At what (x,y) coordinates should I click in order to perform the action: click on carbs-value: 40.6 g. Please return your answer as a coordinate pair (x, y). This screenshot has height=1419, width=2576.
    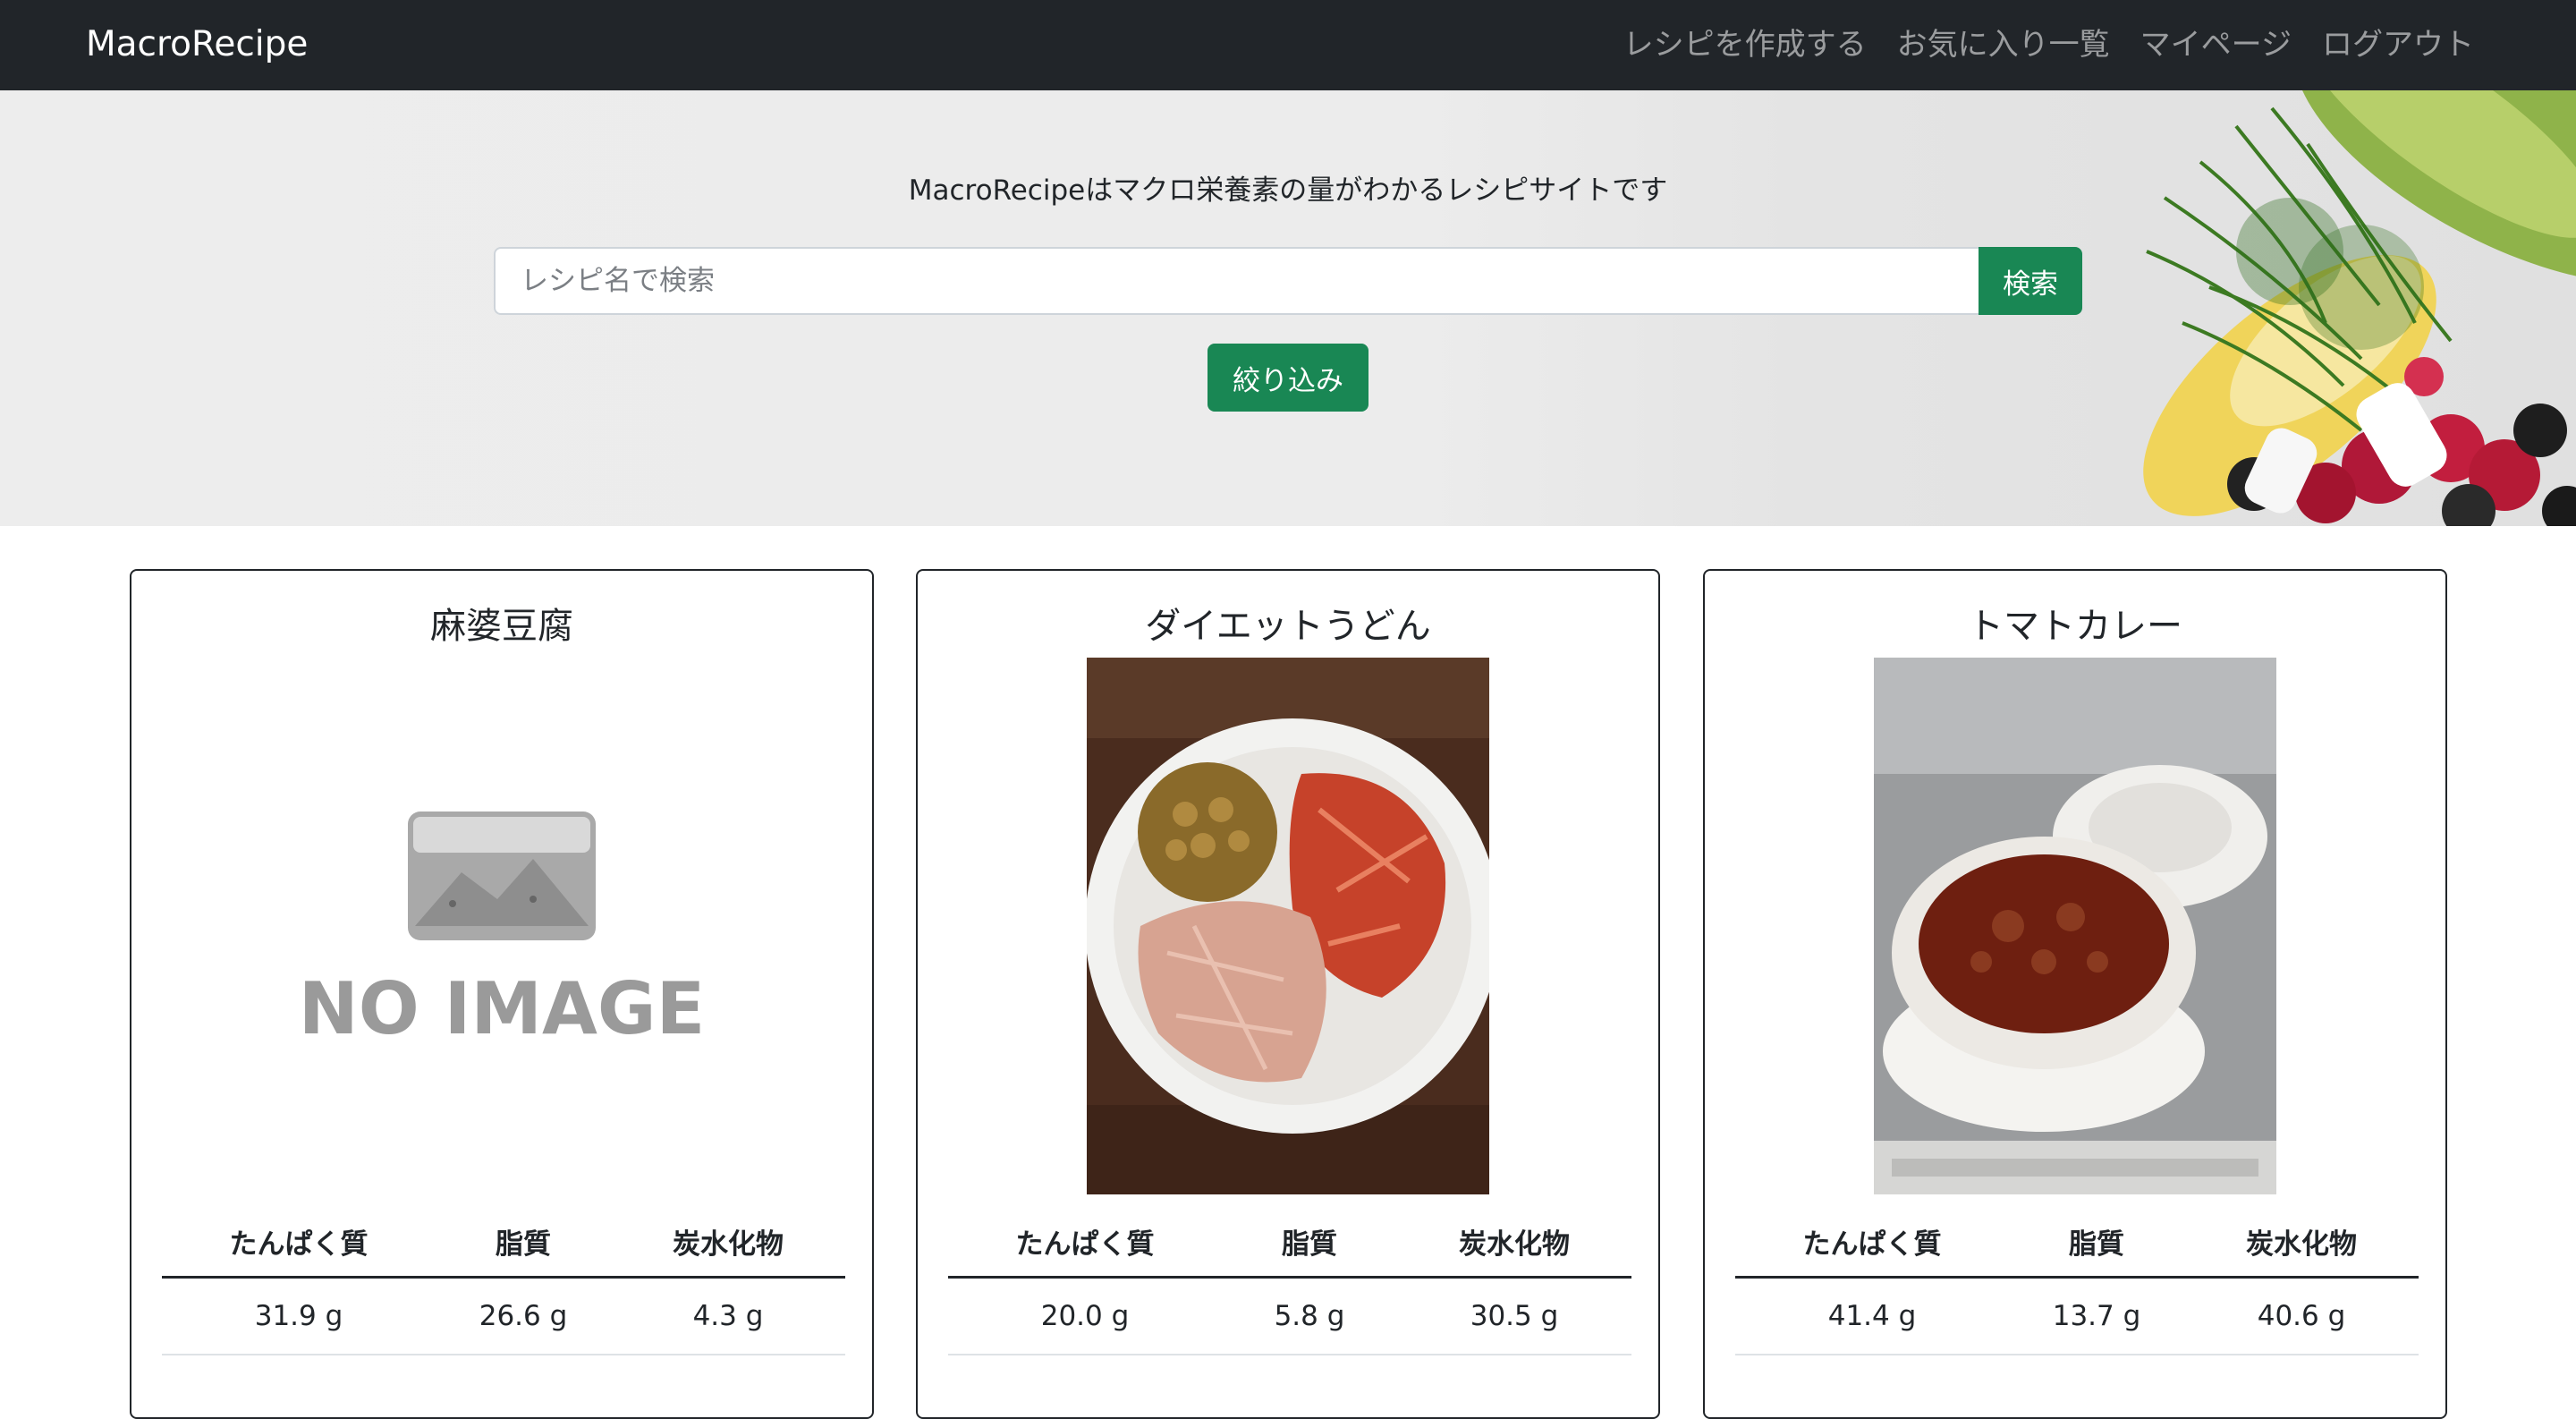
    Looking at the image, I should click on (2301, 1316).